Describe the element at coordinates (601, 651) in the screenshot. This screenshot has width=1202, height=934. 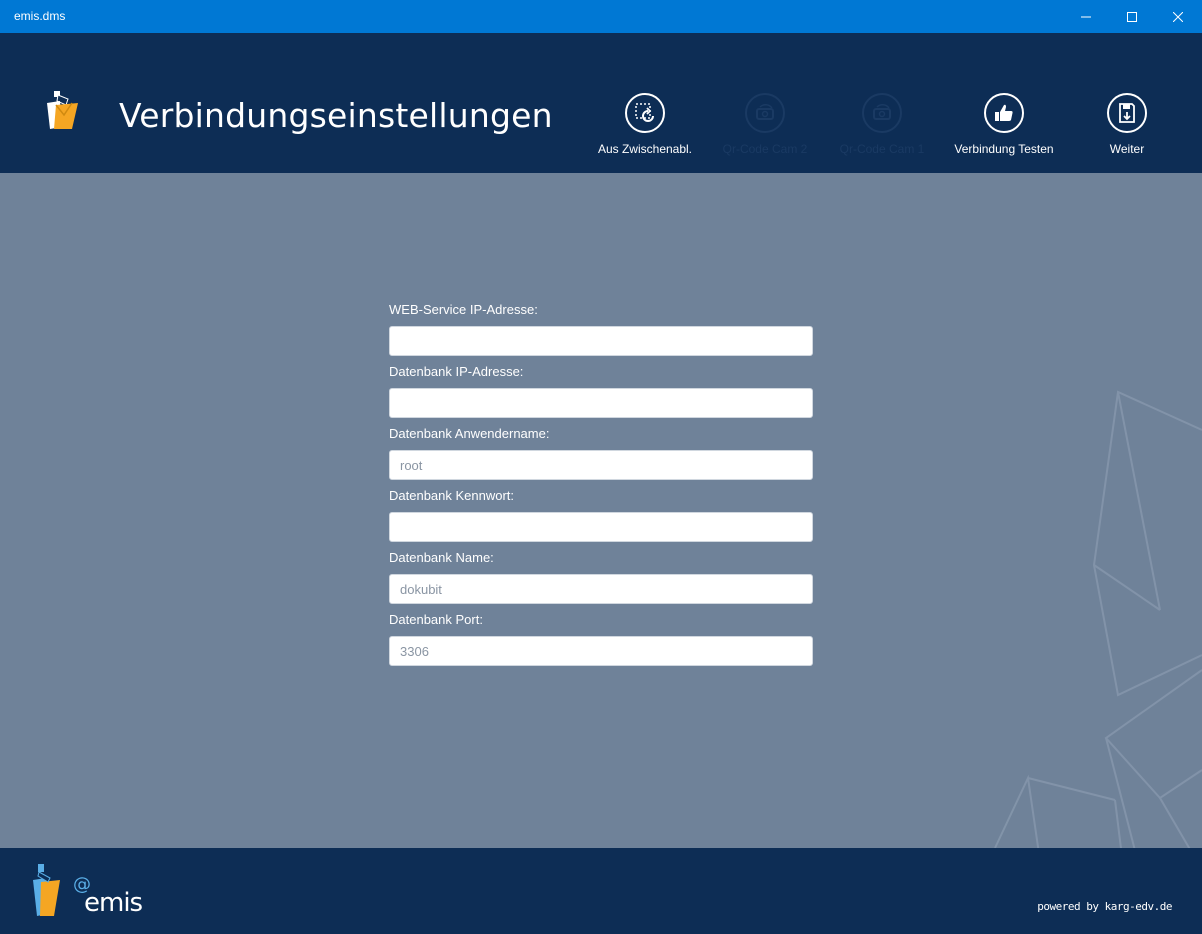
I see `db-port-input` at that location.